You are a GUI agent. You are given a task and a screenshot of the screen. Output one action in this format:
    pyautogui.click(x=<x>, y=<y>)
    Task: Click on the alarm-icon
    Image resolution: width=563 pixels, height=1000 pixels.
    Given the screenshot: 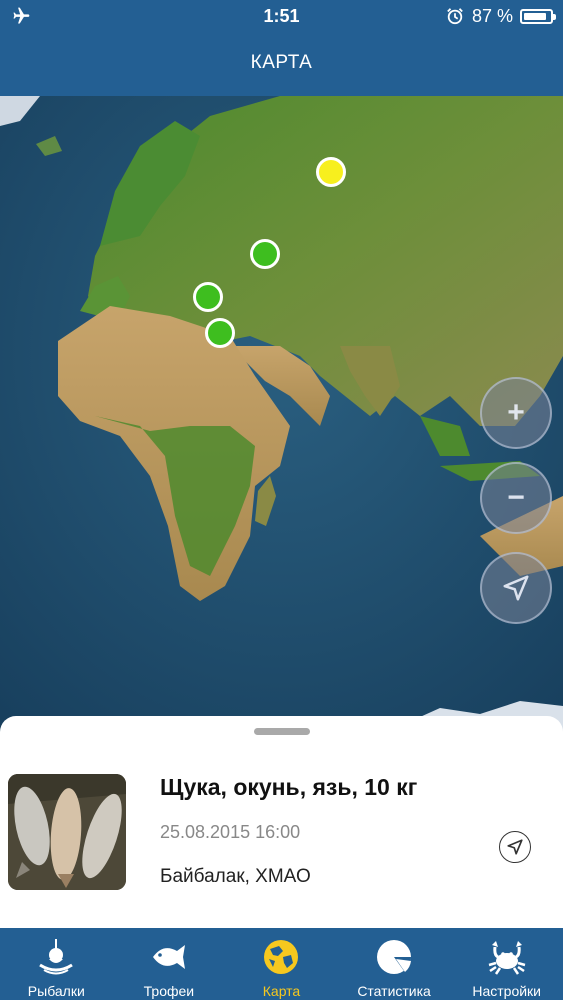 What is the action you would take?
    pyautogui.click(x=455, y=16)
    